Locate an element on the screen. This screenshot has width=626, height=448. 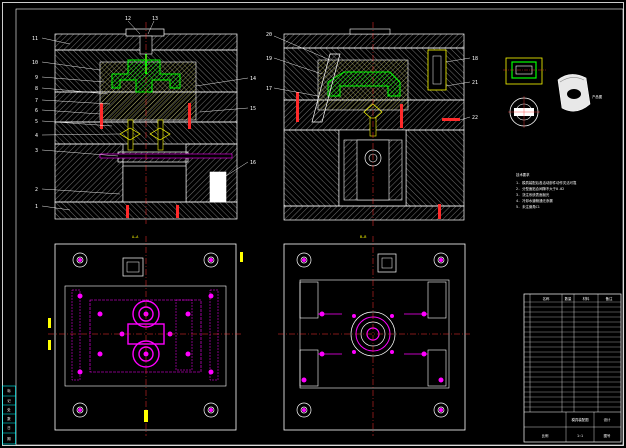
rev-cell-2: 处 is located at coordinates (9, 409).